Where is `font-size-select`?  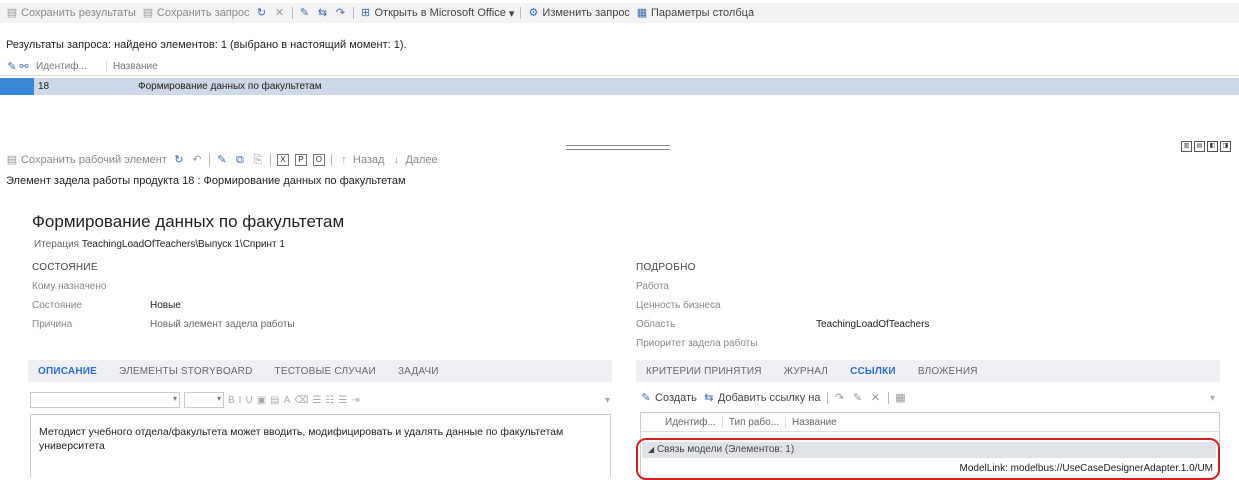
font-size-select is located at coordinates (204, 400).